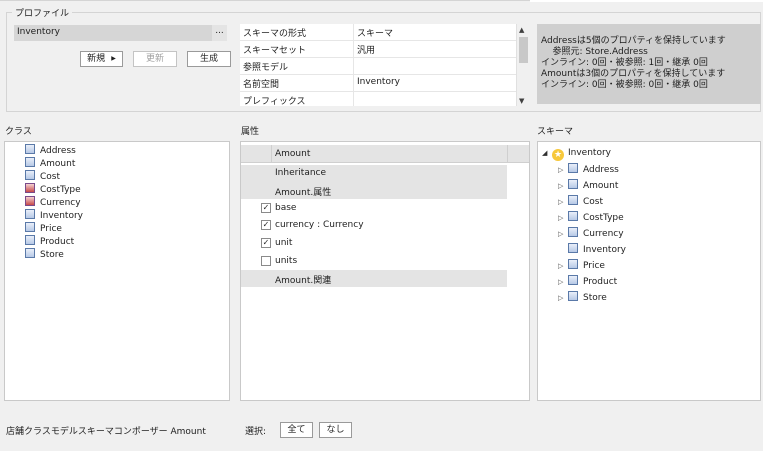 This screenshot has height=451, width=763. I want to click on property-value: 汎用, so click(366, 51).